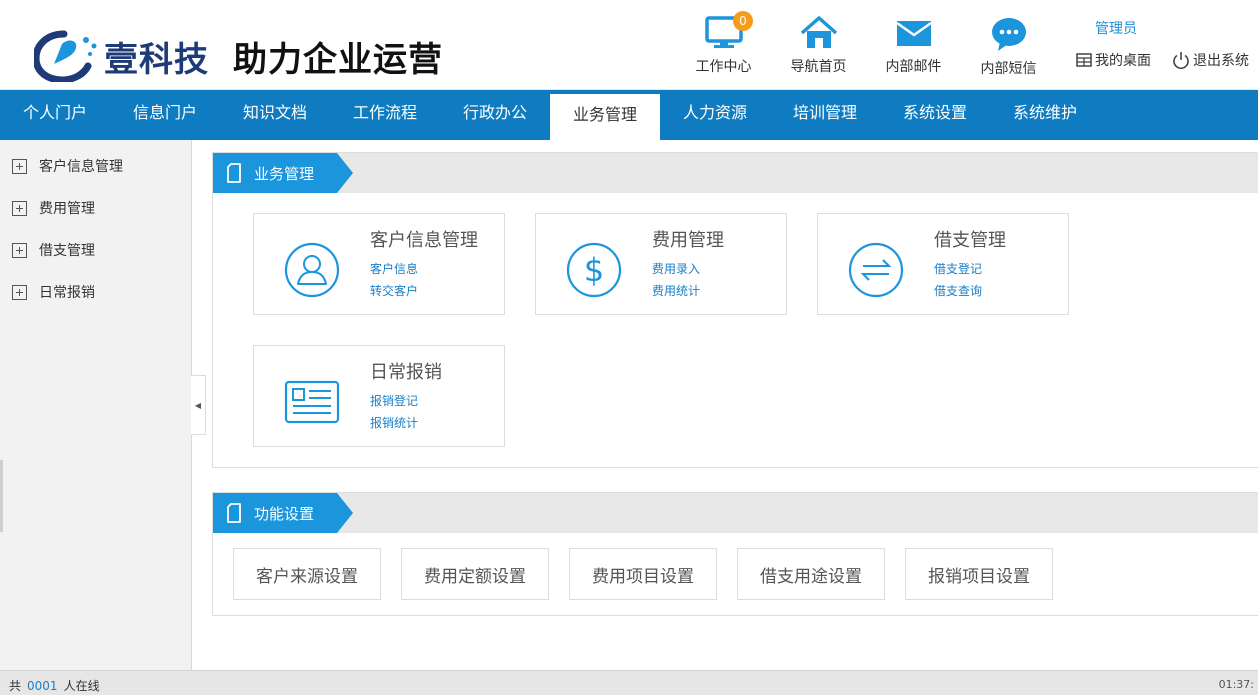 The height and width of the screenshot is (695, 1258). Describe the element at coordinates (95, 208) in the screenshot. I see `sidebar-item-expense: 费用管理` at that location.